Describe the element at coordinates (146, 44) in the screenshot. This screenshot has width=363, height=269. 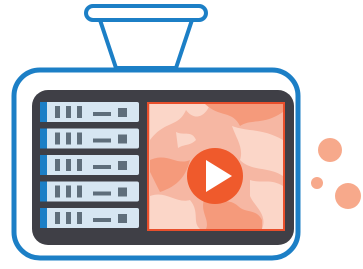
I see `mount-neck` at that location.